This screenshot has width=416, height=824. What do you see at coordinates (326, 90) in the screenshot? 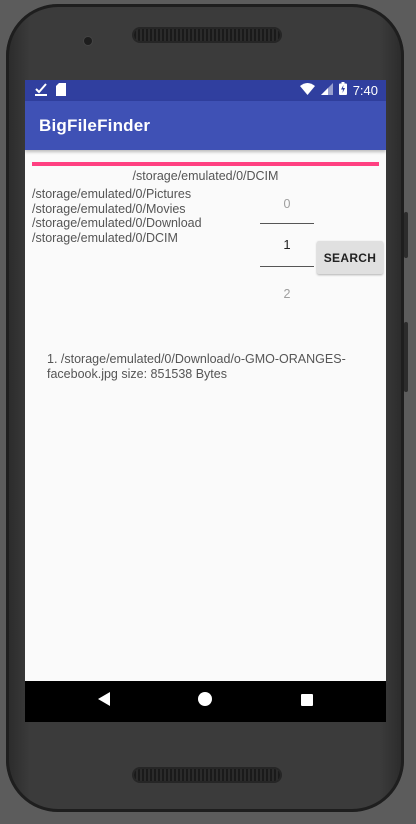
I see `signal-icon` at bounding box center [326, 90].